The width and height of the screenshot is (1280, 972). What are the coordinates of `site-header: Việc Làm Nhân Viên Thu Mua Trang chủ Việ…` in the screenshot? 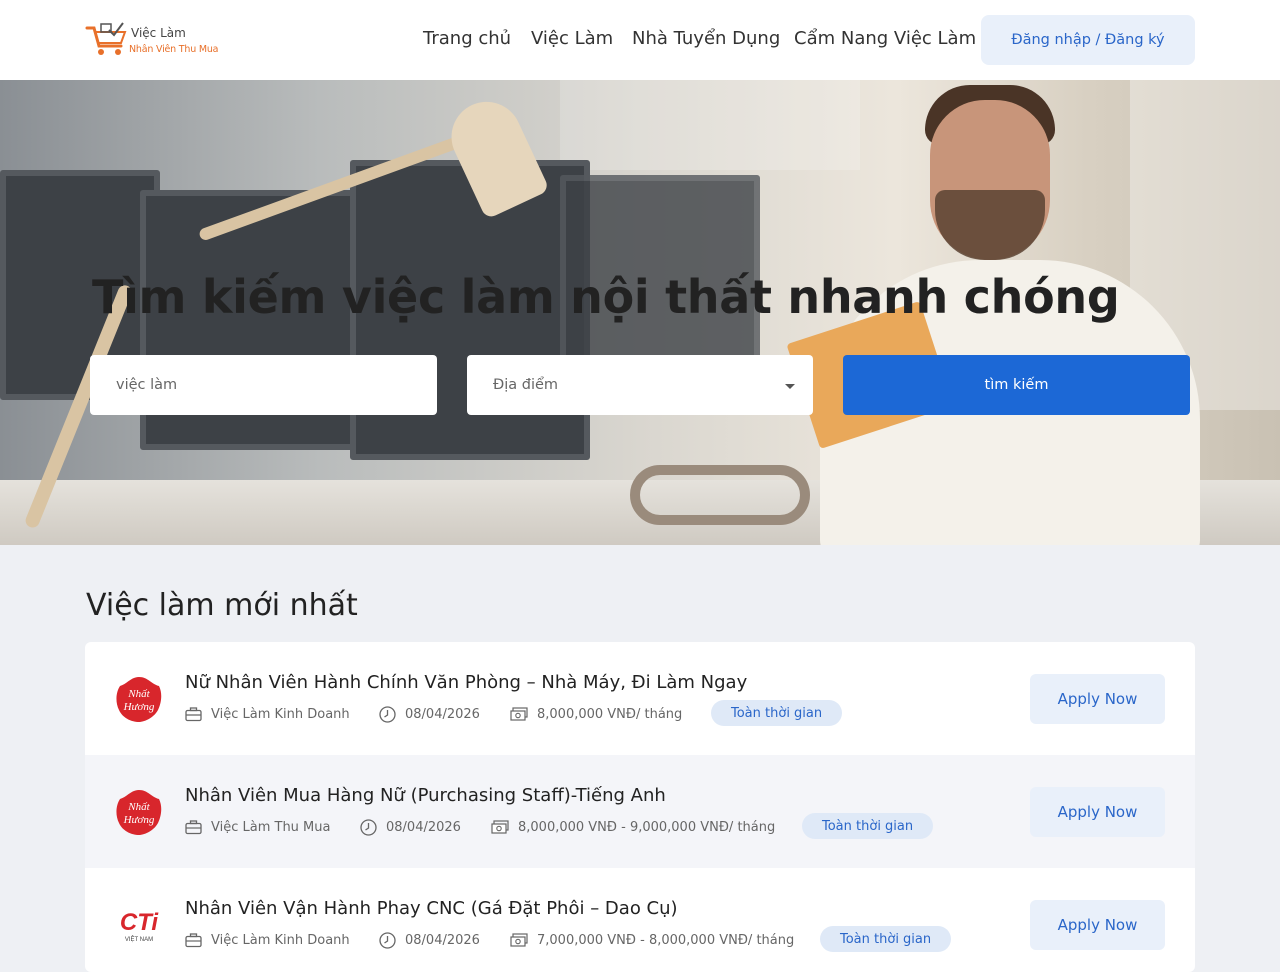 It's located at (640, 40).